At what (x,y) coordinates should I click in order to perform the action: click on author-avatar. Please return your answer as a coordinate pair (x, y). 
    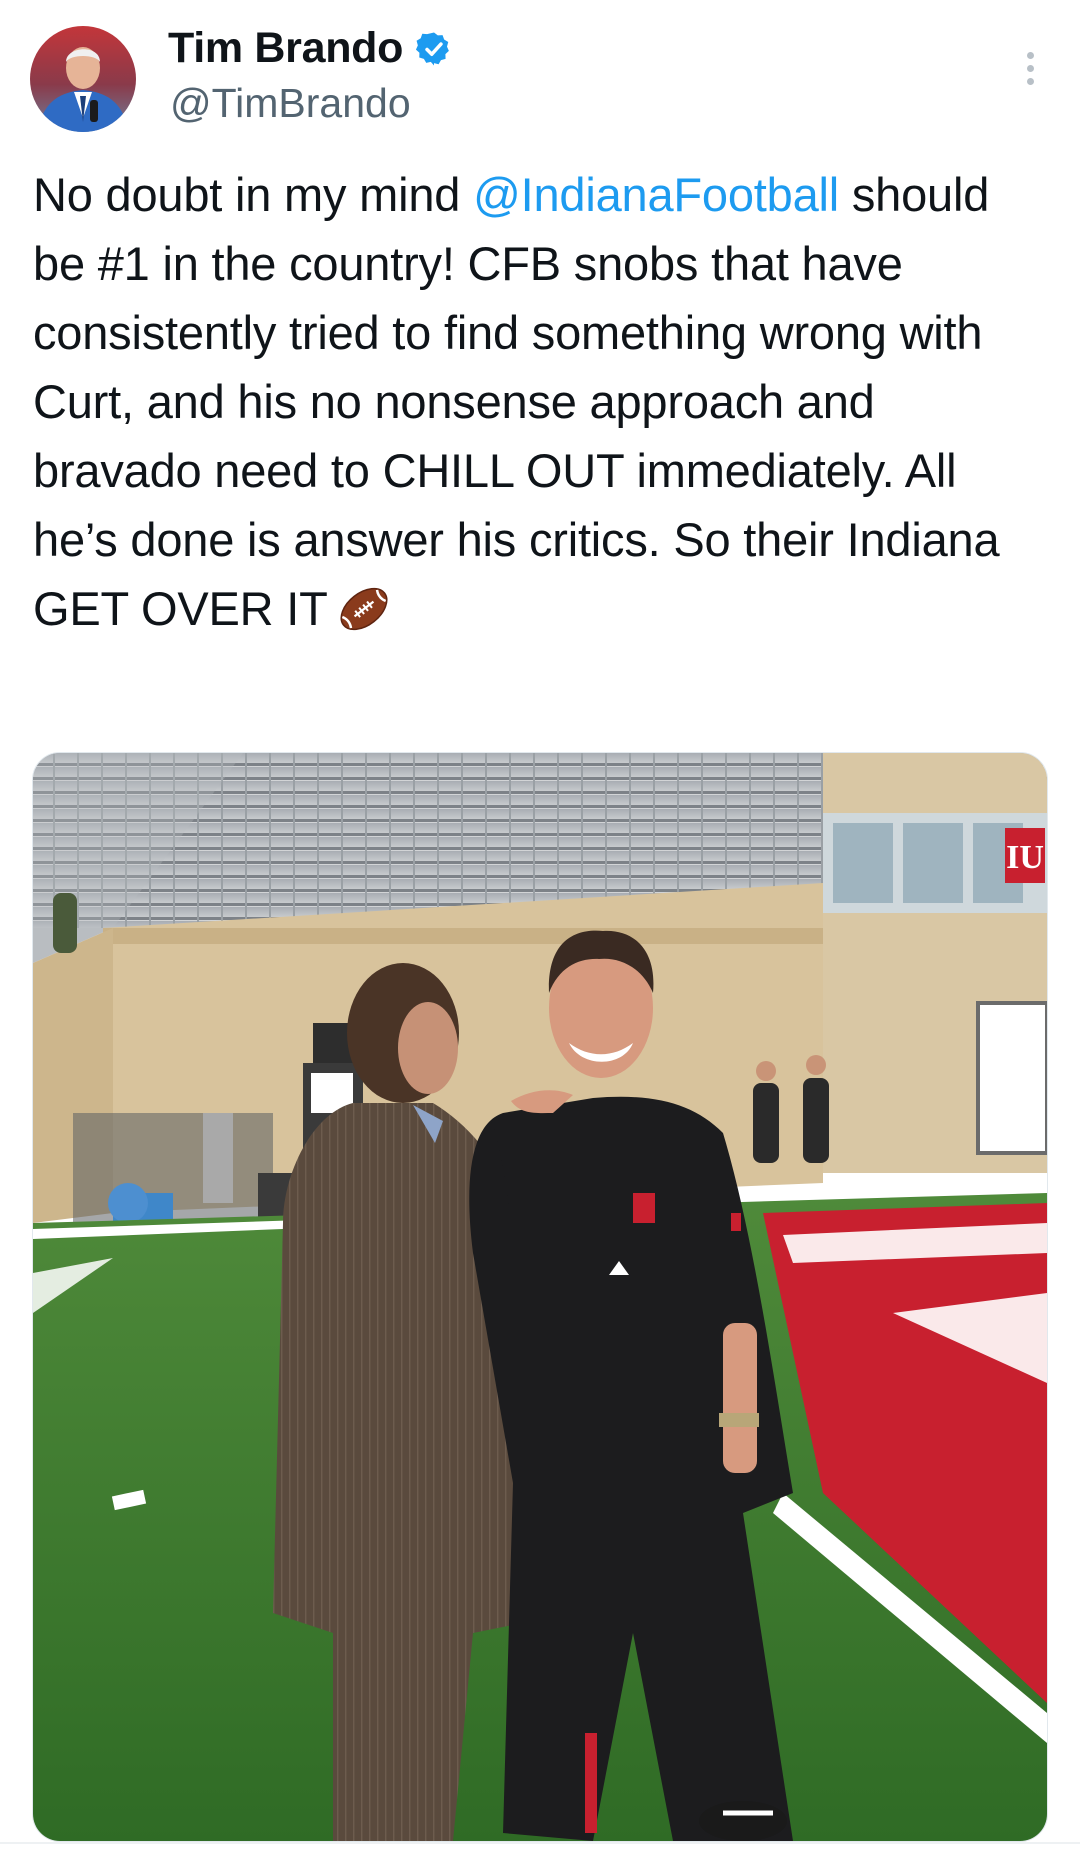
    Looking at the image, I should click on (83, 79).